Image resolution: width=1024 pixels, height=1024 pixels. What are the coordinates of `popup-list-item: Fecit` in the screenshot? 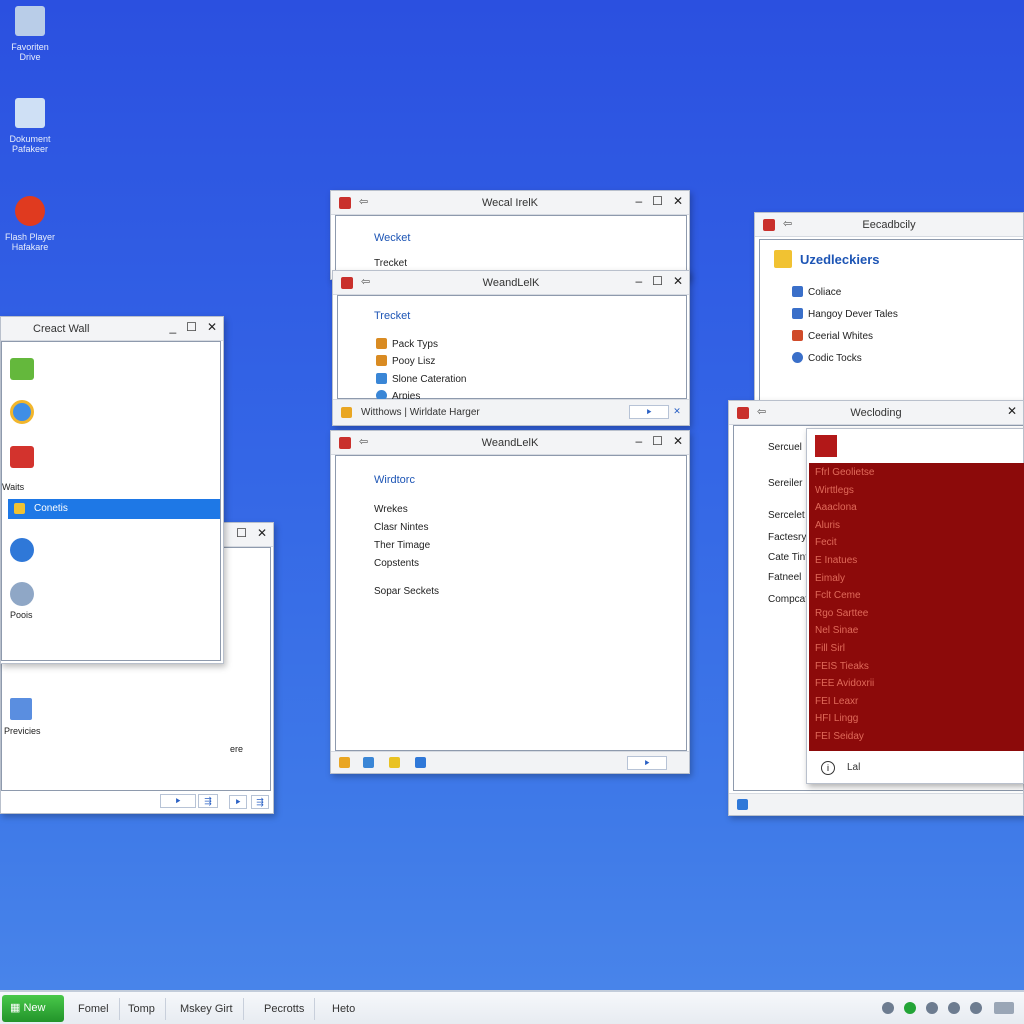 It's located at (826, 542).